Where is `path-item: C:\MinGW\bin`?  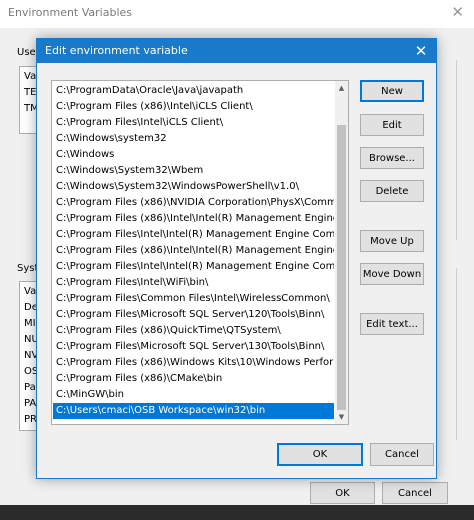
path-item: C:\MinGW\bin is located at coordinates (193, 395).